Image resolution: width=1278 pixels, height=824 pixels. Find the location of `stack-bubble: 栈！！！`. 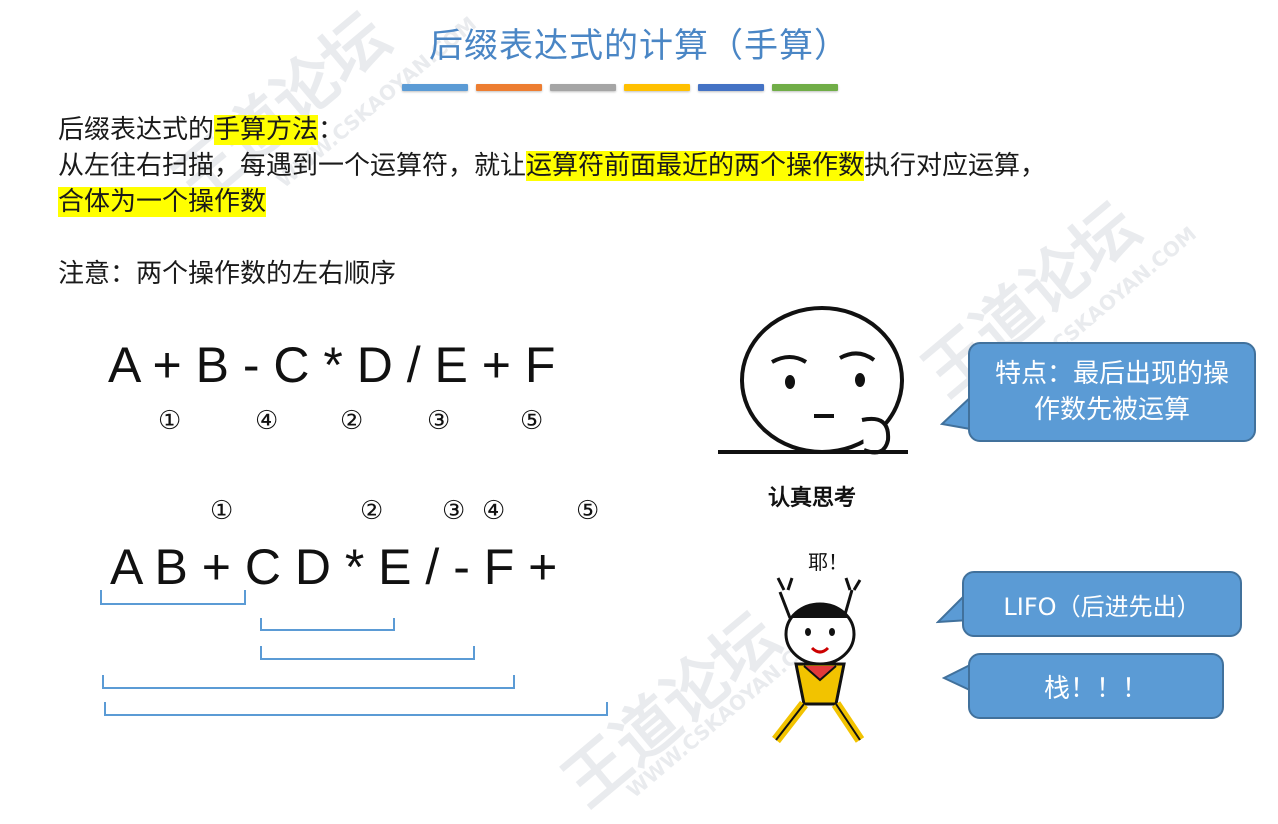

stack-bubble: 栈！！！ is located at coordinates (1096, 686).